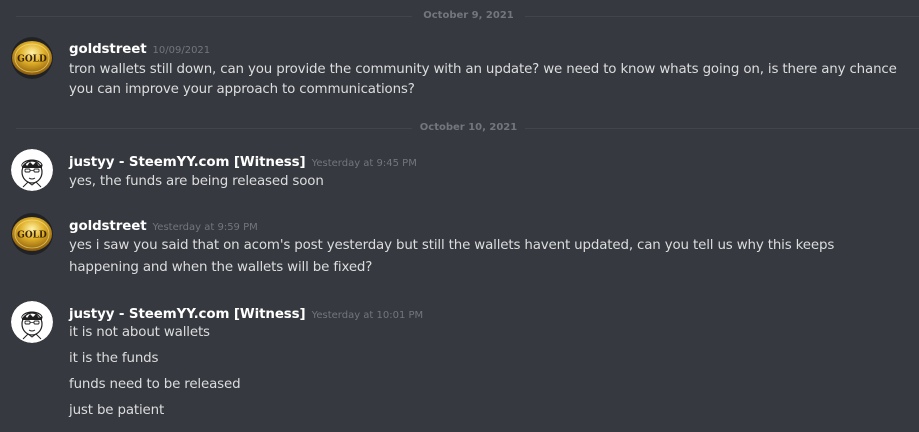 The width and height of the screenshot is (919, 432). I want to click on message-text: funds need to be released, so click(155, 384).